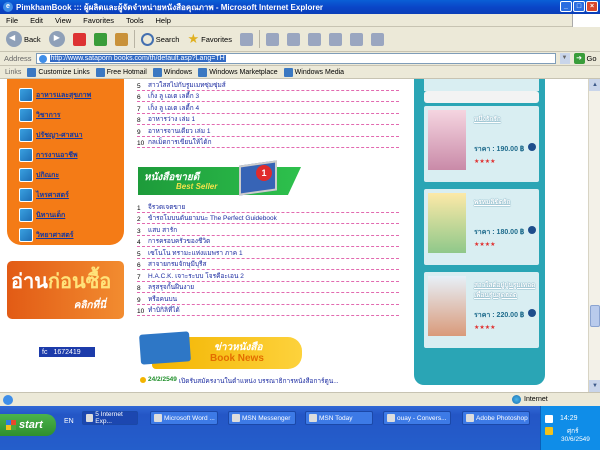  What do you see at coordinates (164, 310) in the screenshot?
I see `list-title: ทำบิกิลิที่ได้` at bounding box center [164, 310].